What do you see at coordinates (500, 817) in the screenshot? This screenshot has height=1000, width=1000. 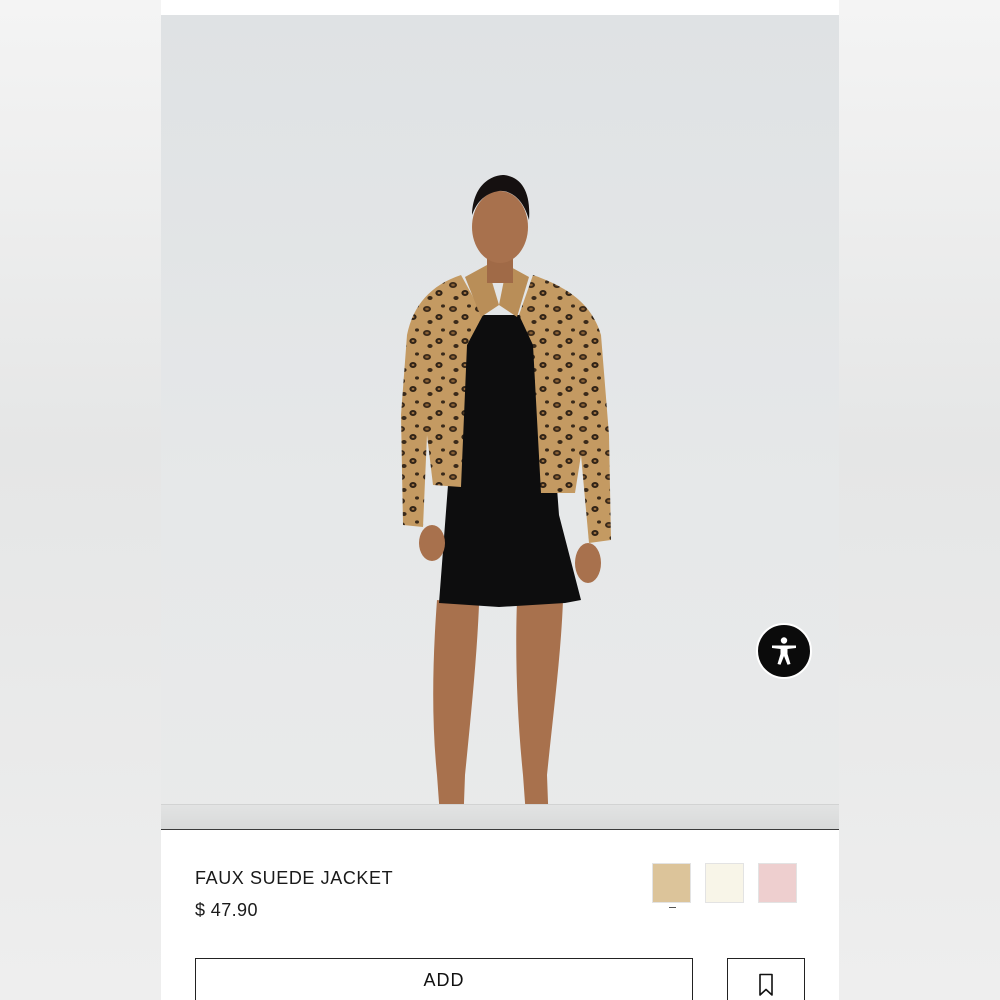 I see `photo-floor` at bounding box center [500, 817].